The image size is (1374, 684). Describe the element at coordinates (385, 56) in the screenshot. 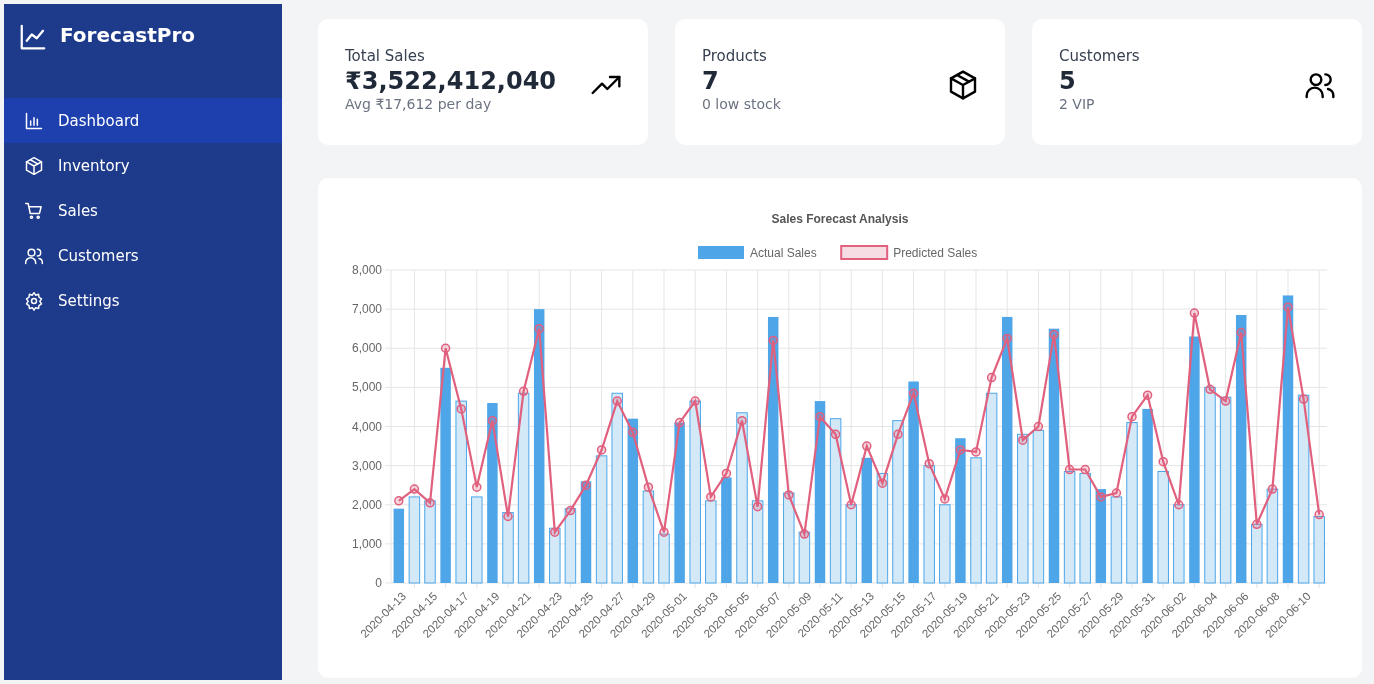

I see `stat-label: Total Sales` at that location.